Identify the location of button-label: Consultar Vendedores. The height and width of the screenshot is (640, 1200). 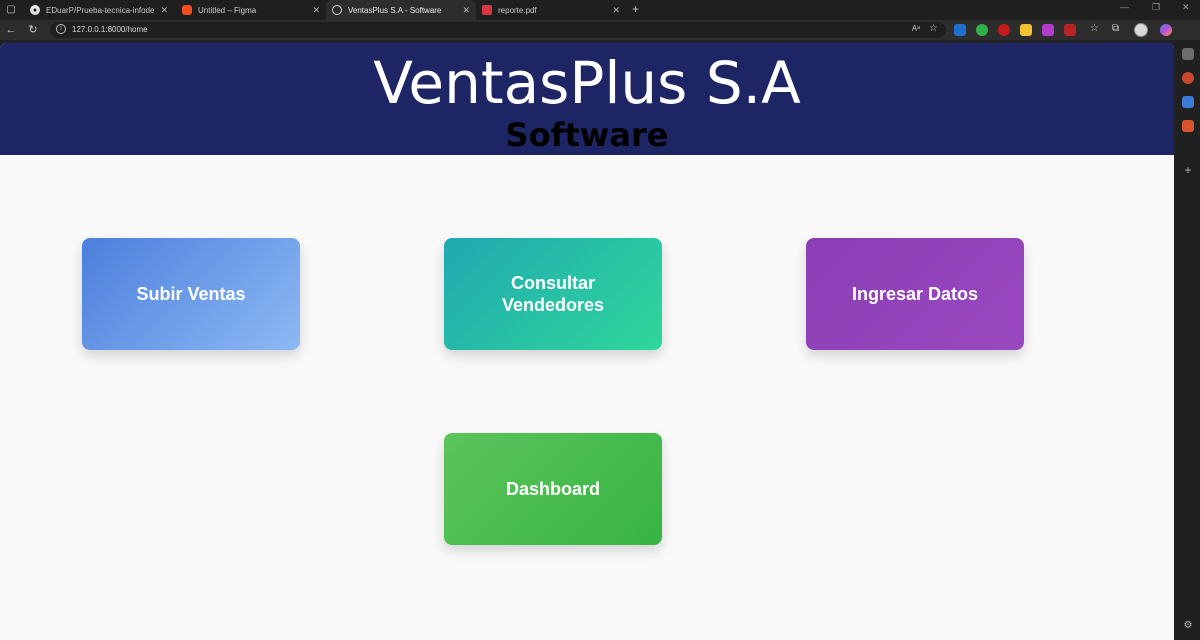
(553, 294).